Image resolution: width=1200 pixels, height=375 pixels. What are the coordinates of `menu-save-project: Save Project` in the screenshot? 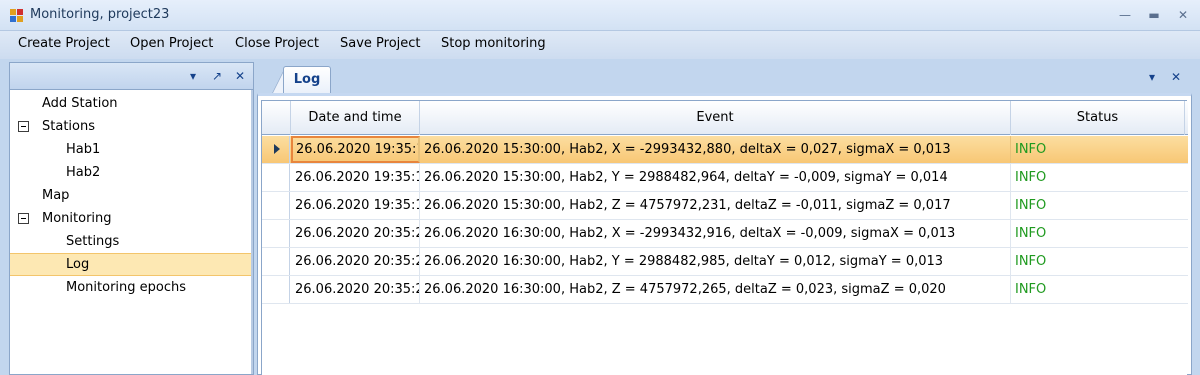 It's located at (380, 43).